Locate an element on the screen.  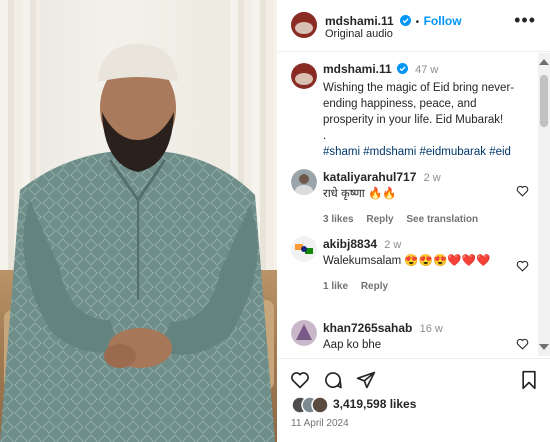
scroll-thumb is located at coordinates (544, 101).